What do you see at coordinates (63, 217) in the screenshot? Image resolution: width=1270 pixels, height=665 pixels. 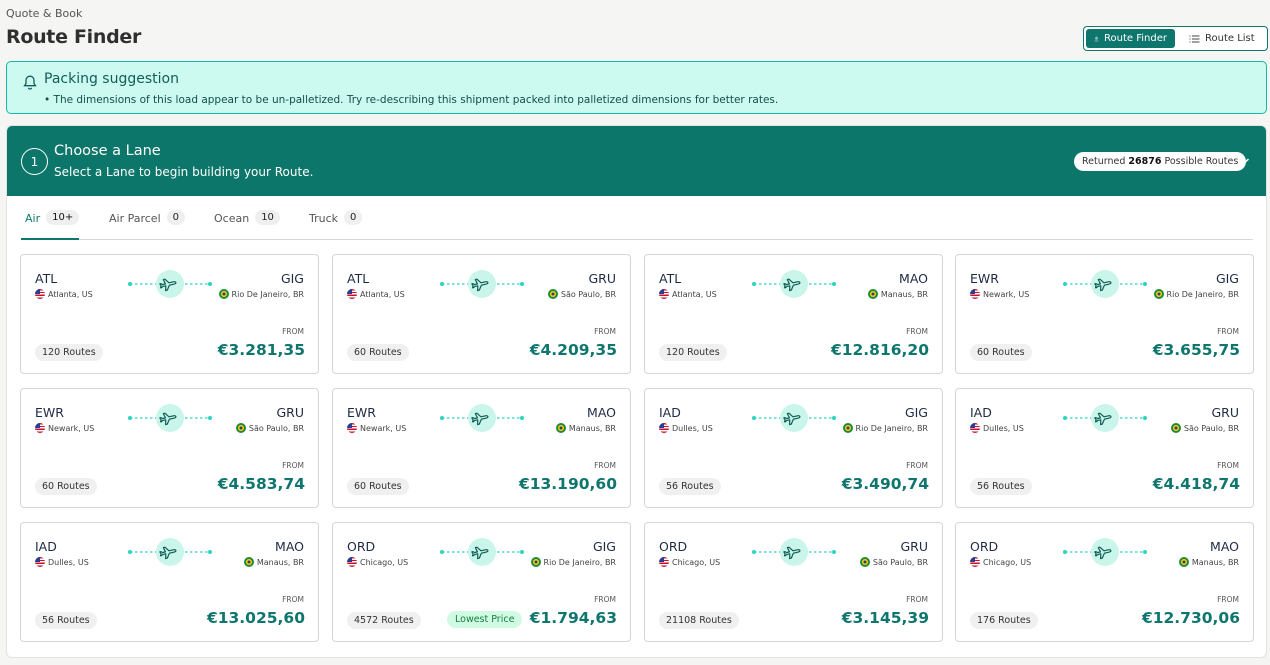 I see `tab-air-count: 10+` at bounding box center [63, 217].